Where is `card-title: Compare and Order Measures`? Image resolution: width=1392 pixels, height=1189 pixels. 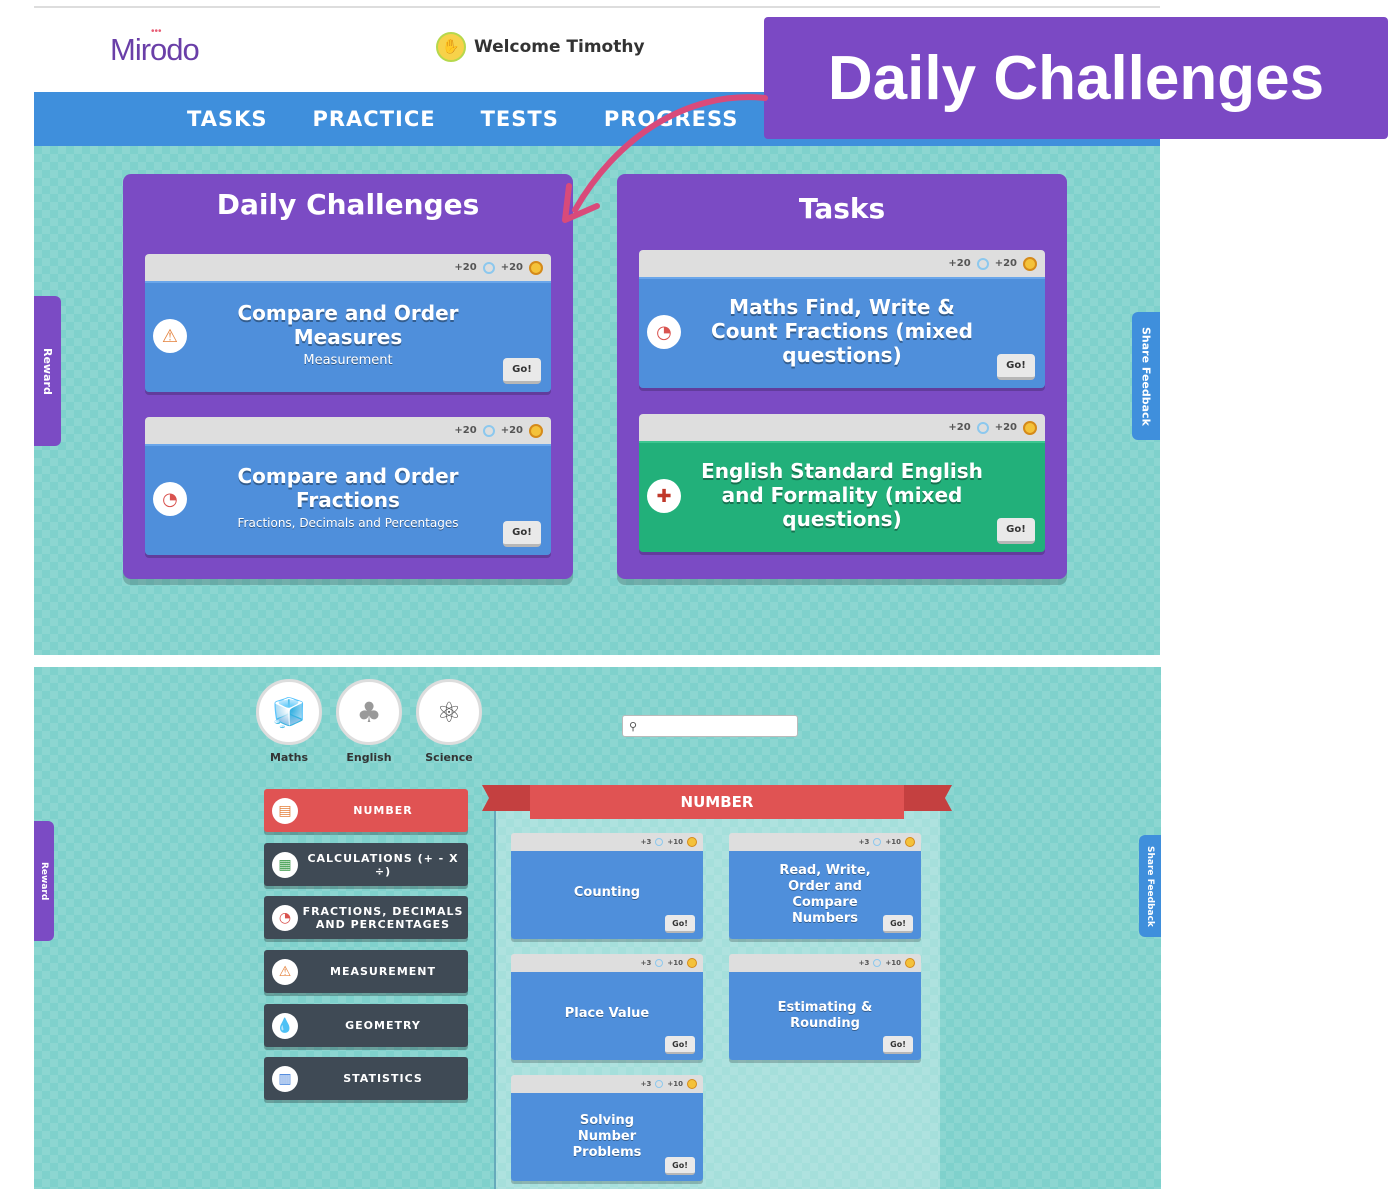 card-title: Compare and Order Measures is located at coordinates (348, 325).